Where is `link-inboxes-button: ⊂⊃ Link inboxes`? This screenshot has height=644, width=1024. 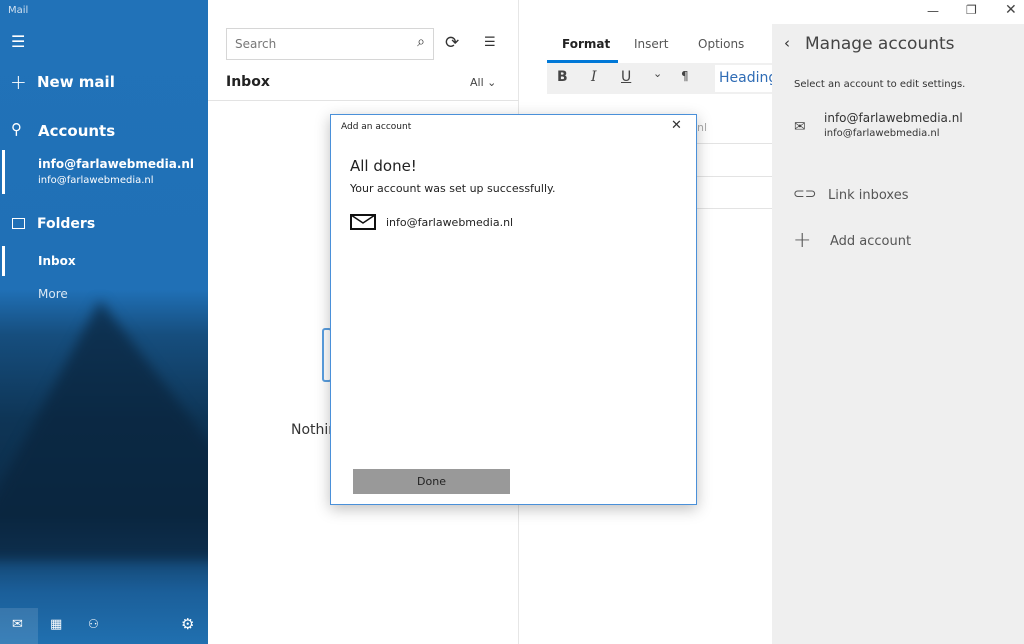 link-inboxes-button: ⊂⊃ Link inboxes is located at coordinates (898, 197).